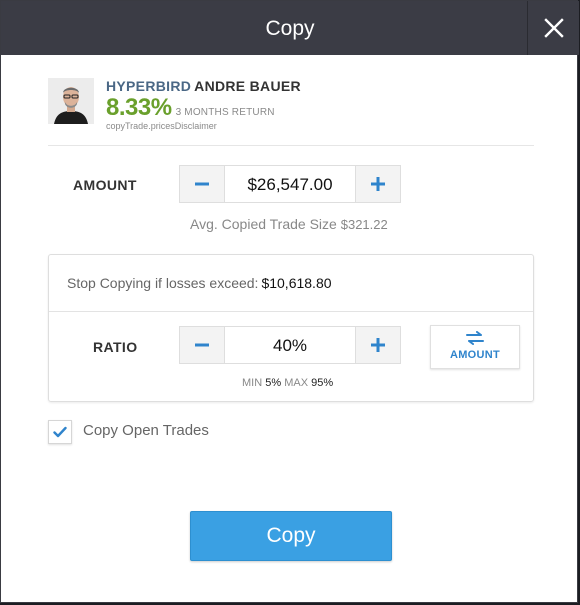 The height and width of the screenshot is (605, 580). Describe the element at coordinates (291, 145) in the screenshot. I see `divider` at that location.